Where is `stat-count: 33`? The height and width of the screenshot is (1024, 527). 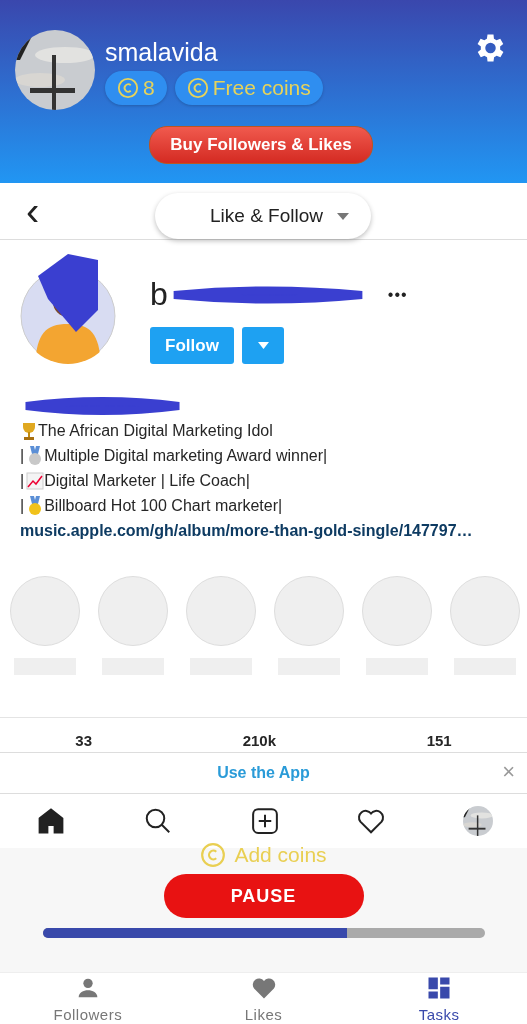 stat-count: 33 is located at coordinates (83, 741).